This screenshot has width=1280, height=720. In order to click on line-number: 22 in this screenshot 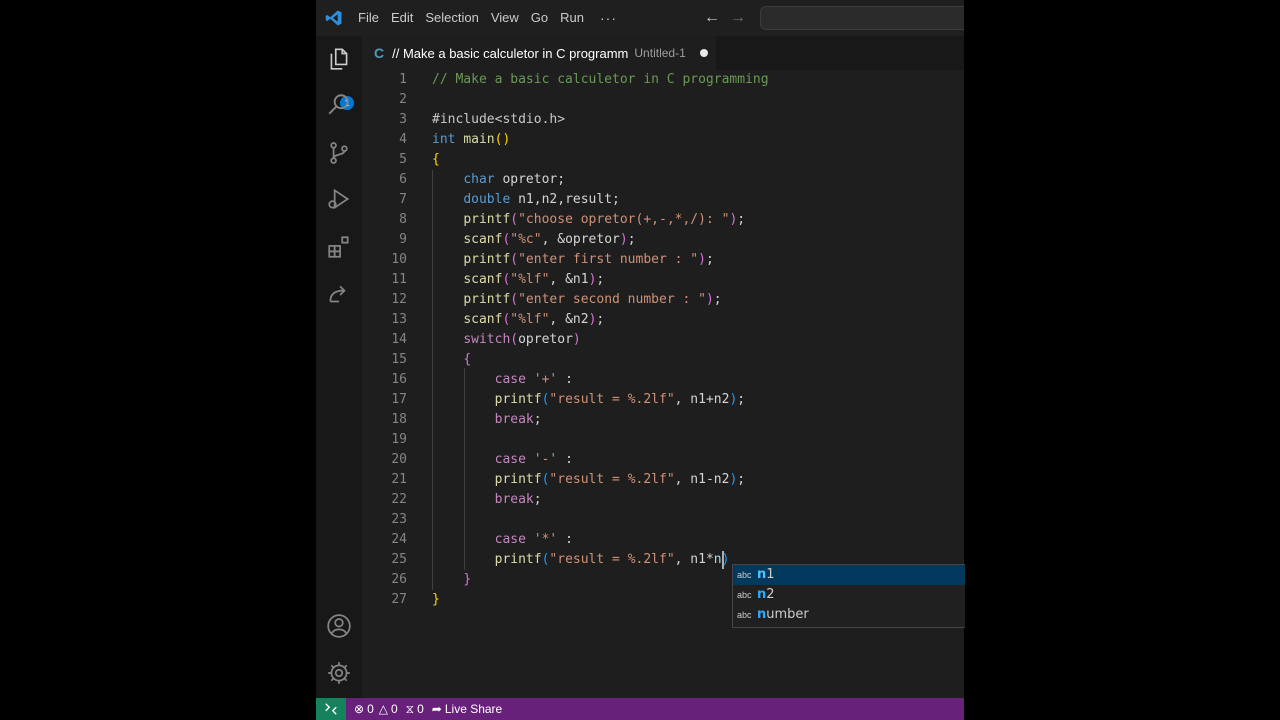, I will do `click(399, 499)`.